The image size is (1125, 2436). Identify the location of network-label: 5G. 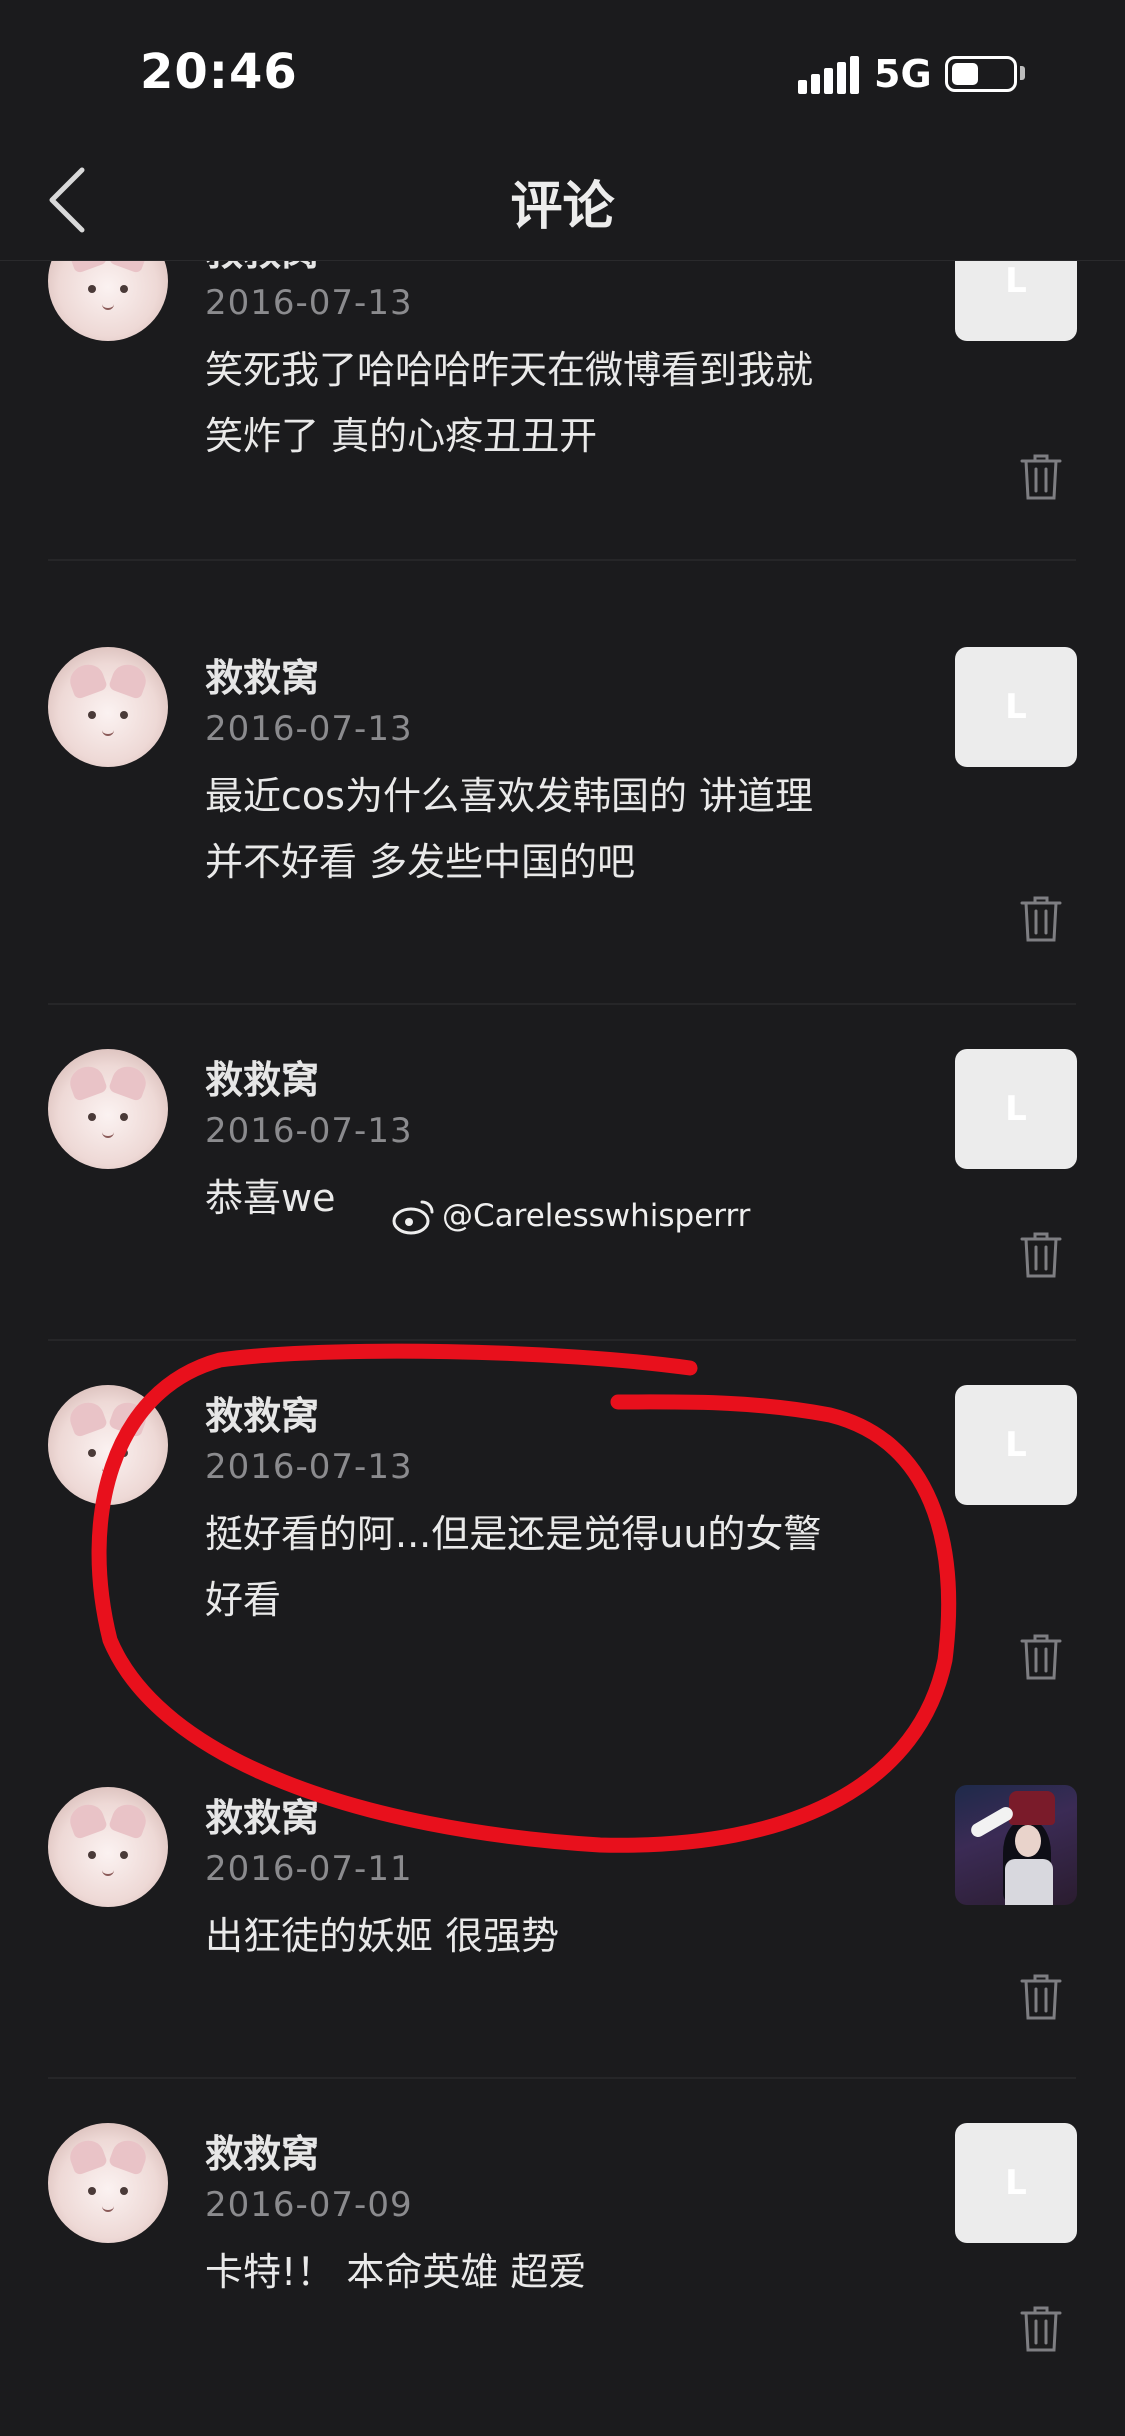
(903, 74).